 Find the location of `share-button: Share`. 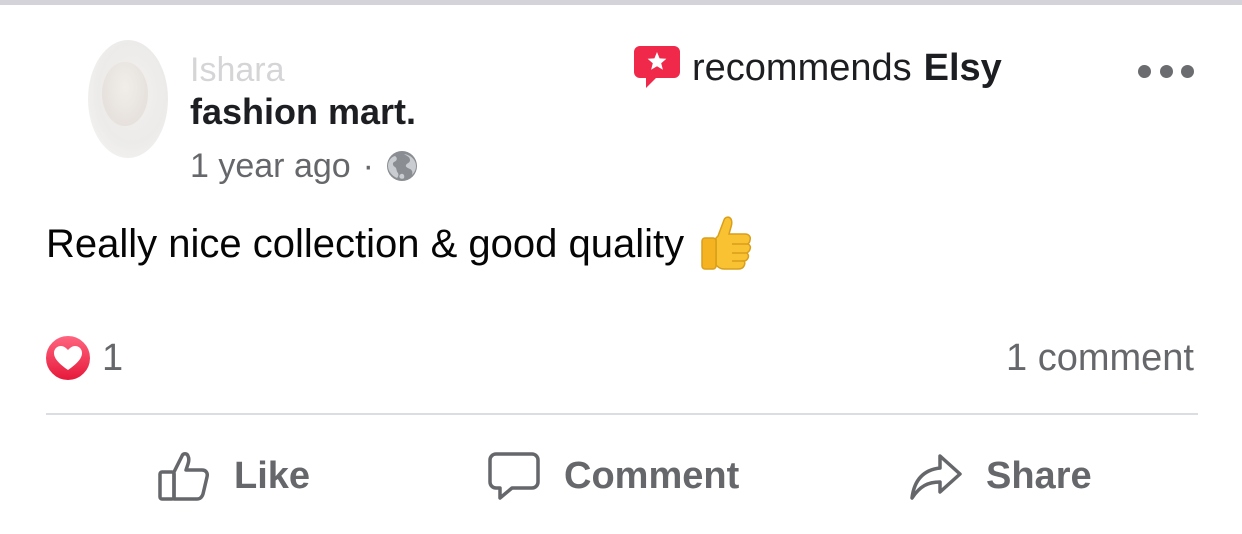

share-button: Share is located at coordinates (1000, 476).